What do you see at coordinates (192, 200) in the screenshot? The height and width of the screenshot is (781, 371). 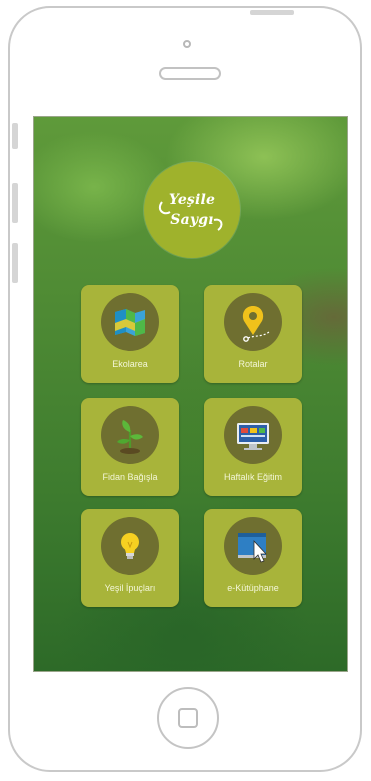 I see `logo-line1: Yeşile` at bounding box center [192, 200].